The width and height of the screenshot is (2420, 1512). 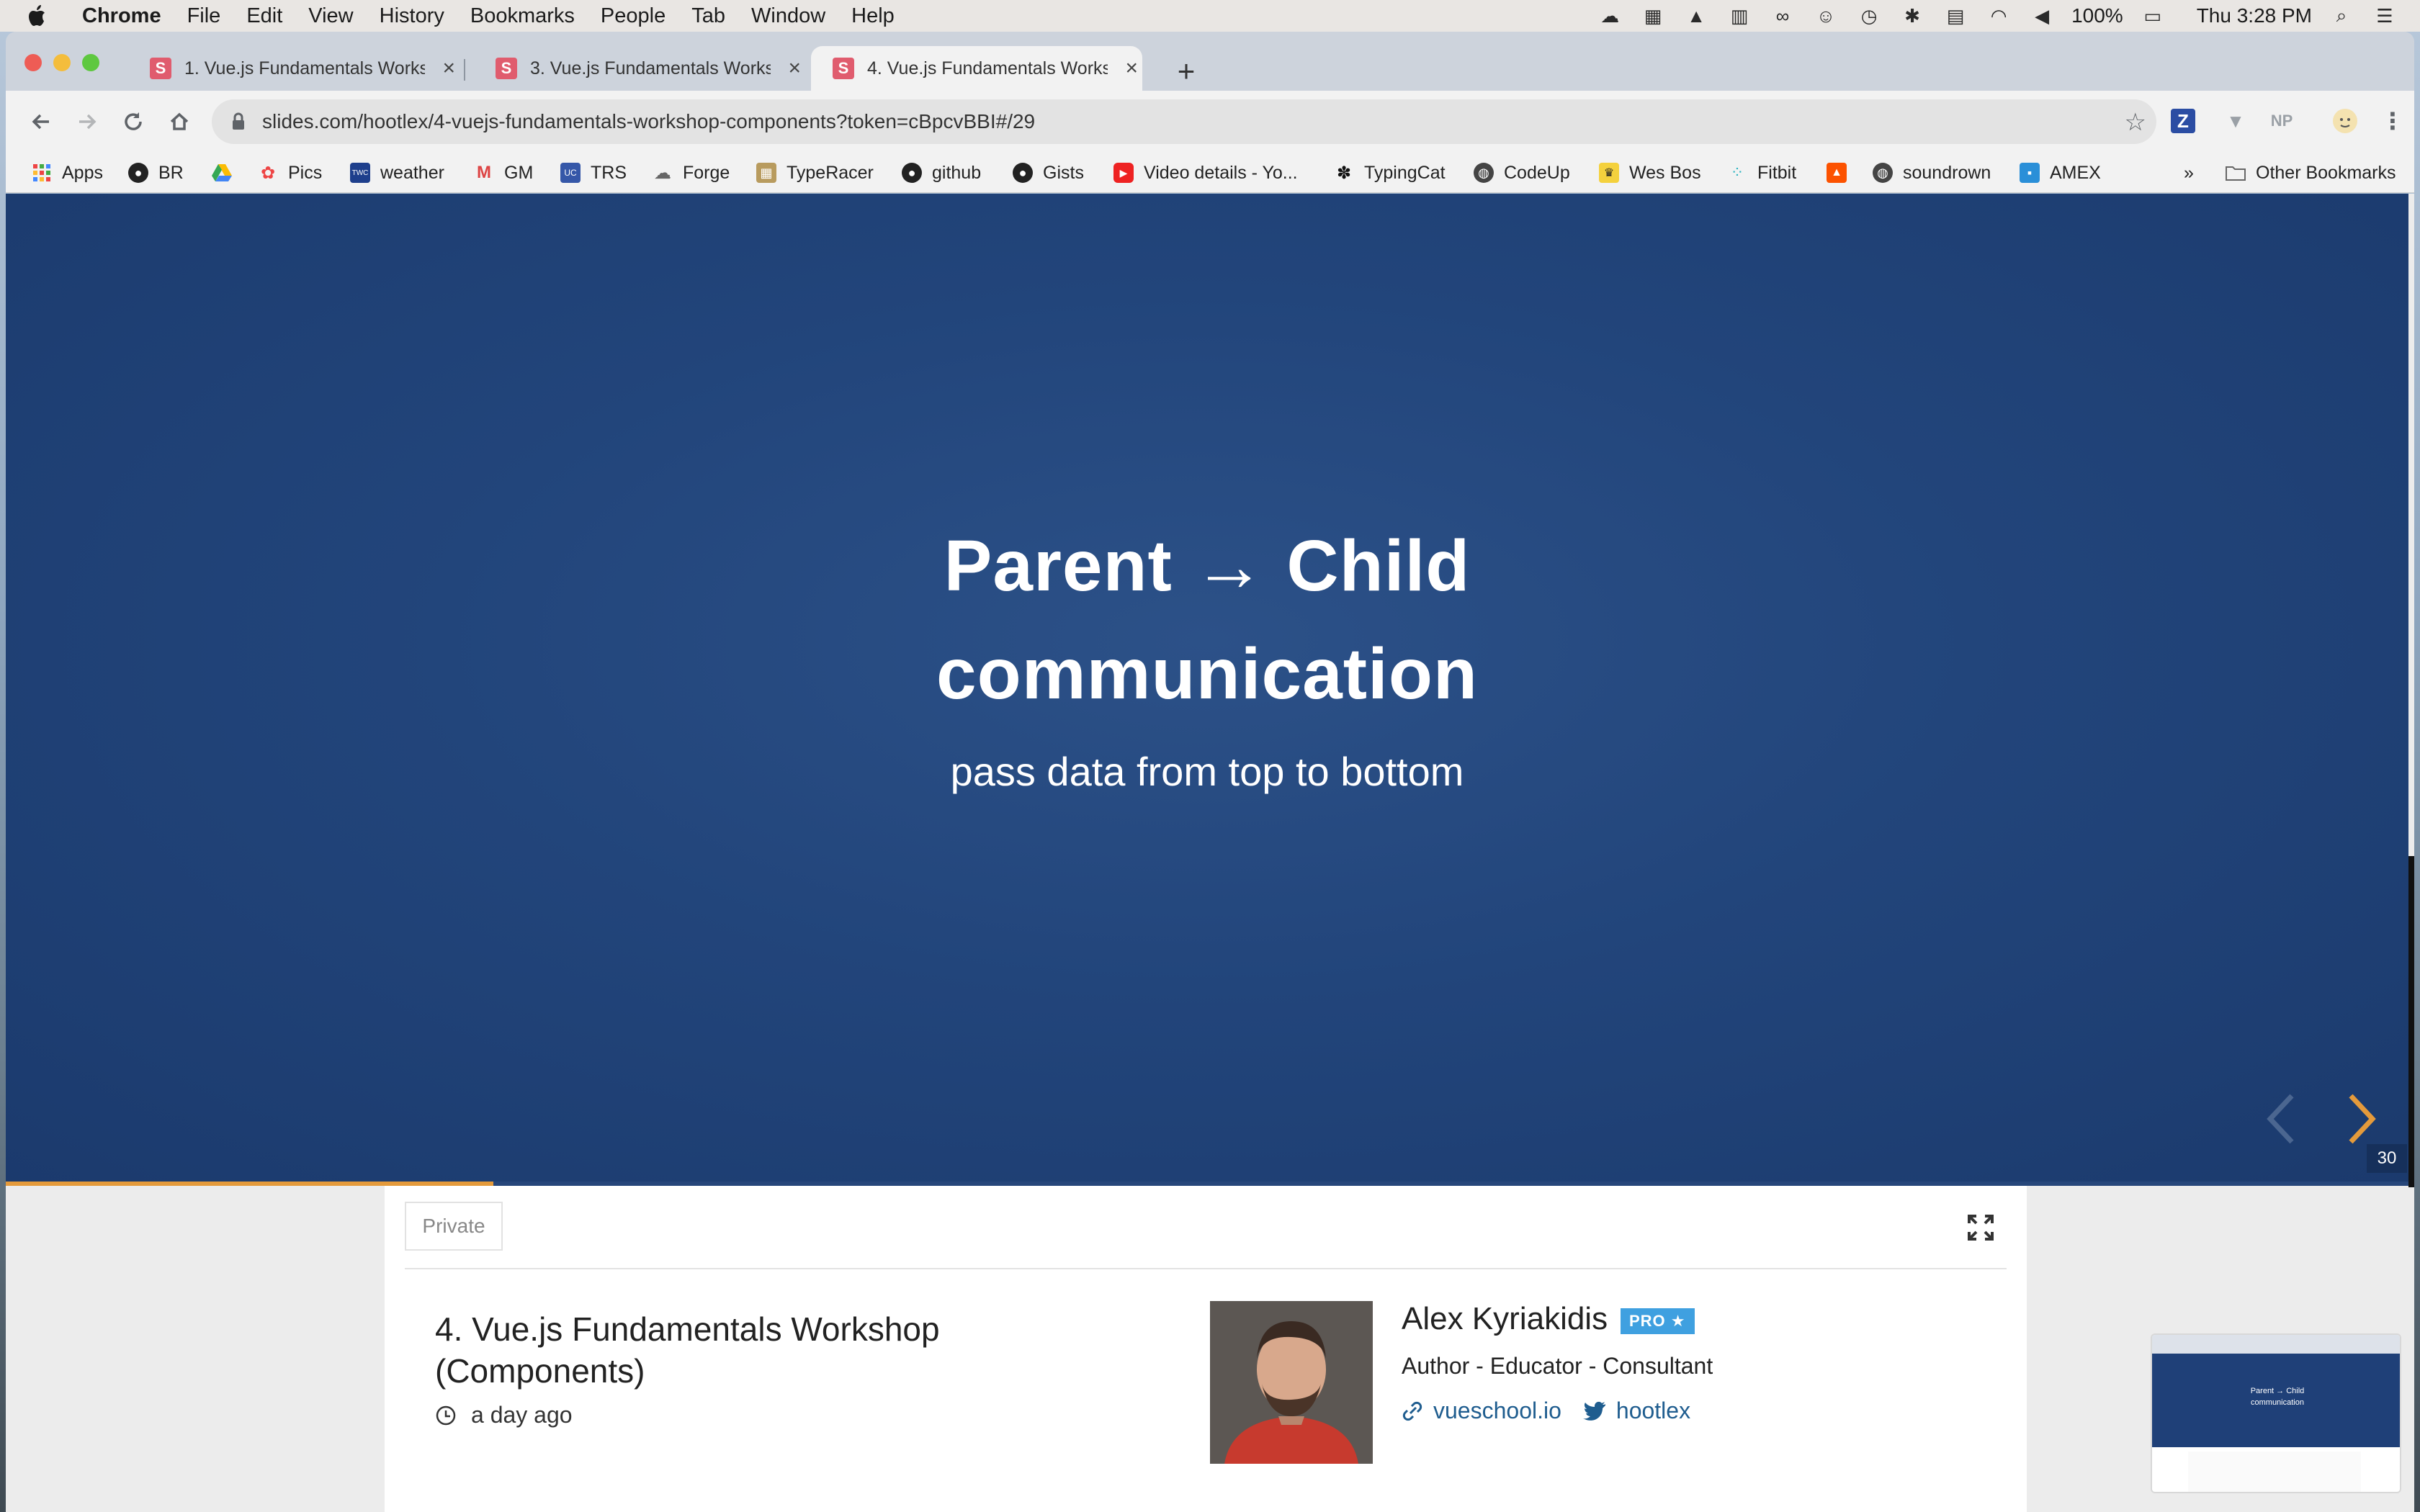 I want to click on time-machine-icon: ◷, so click(x=1869, y=16).